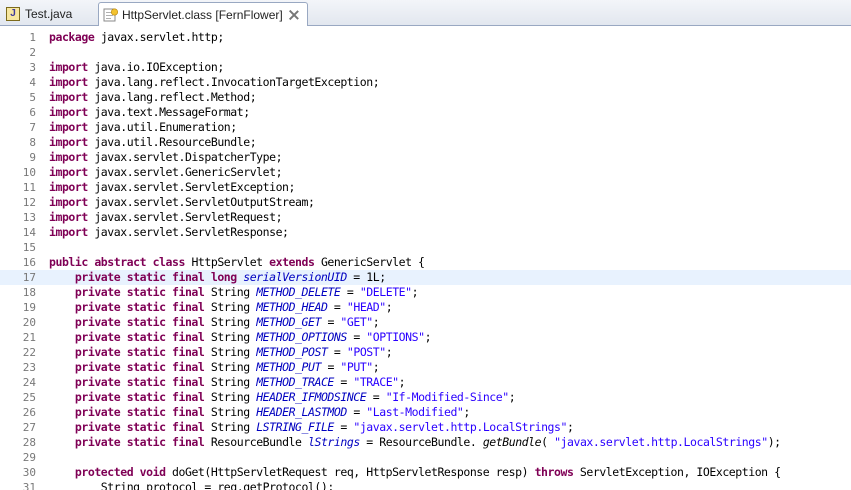 This screenshot has height=490, width=851. Describe the element at coordinates (294, 15) in the screenshot. I see `close-tab-icon` at that location.